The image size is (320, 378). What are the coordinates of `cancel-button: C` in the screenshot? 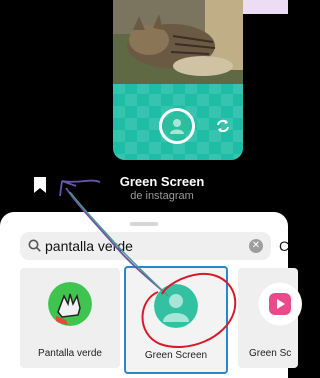 It's located at (284, 246).